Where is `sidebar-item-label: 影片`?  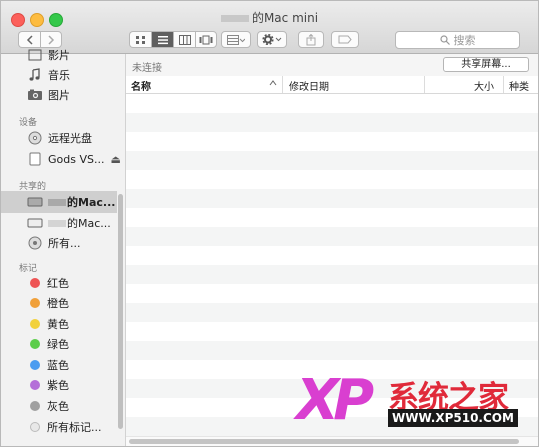 sidebar-item-label: 影片 is located at coordinates (59, 55).